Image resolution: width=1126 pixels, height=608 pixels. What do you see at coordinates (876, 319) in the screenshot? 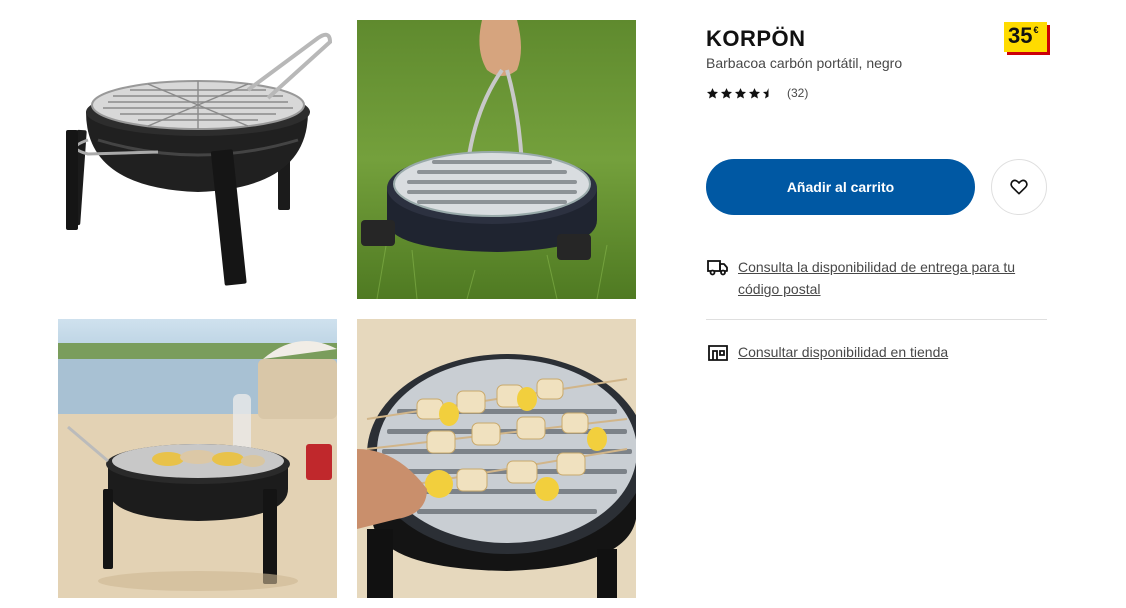
I see `divider` at bounding box center [876, 319].